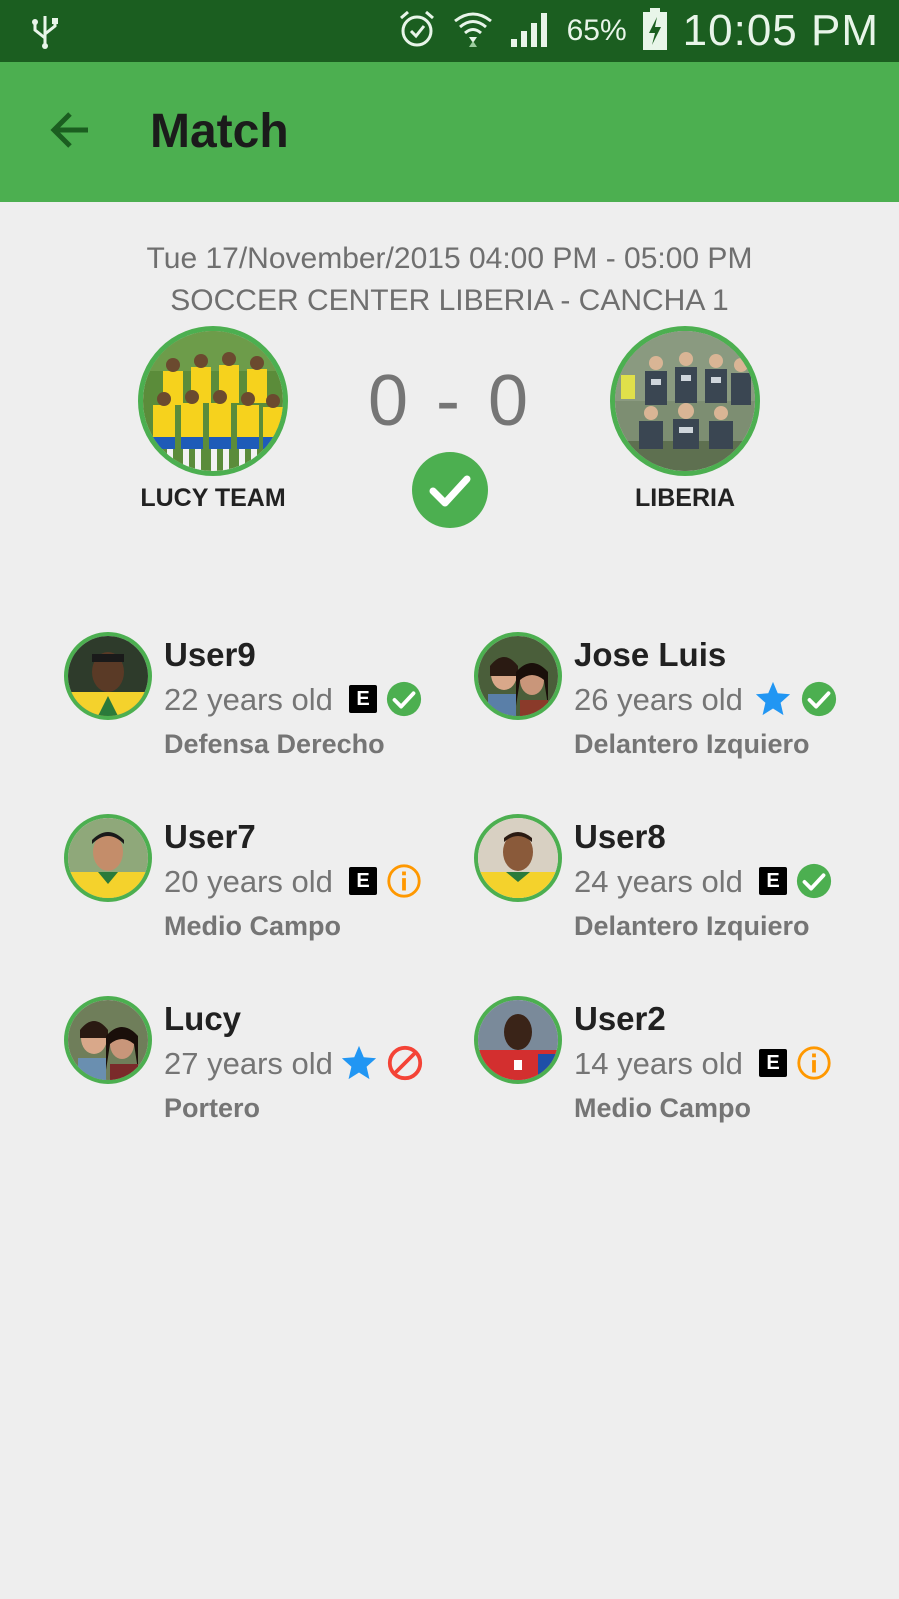  I want to click on player-name: User9, so click(210, 654).